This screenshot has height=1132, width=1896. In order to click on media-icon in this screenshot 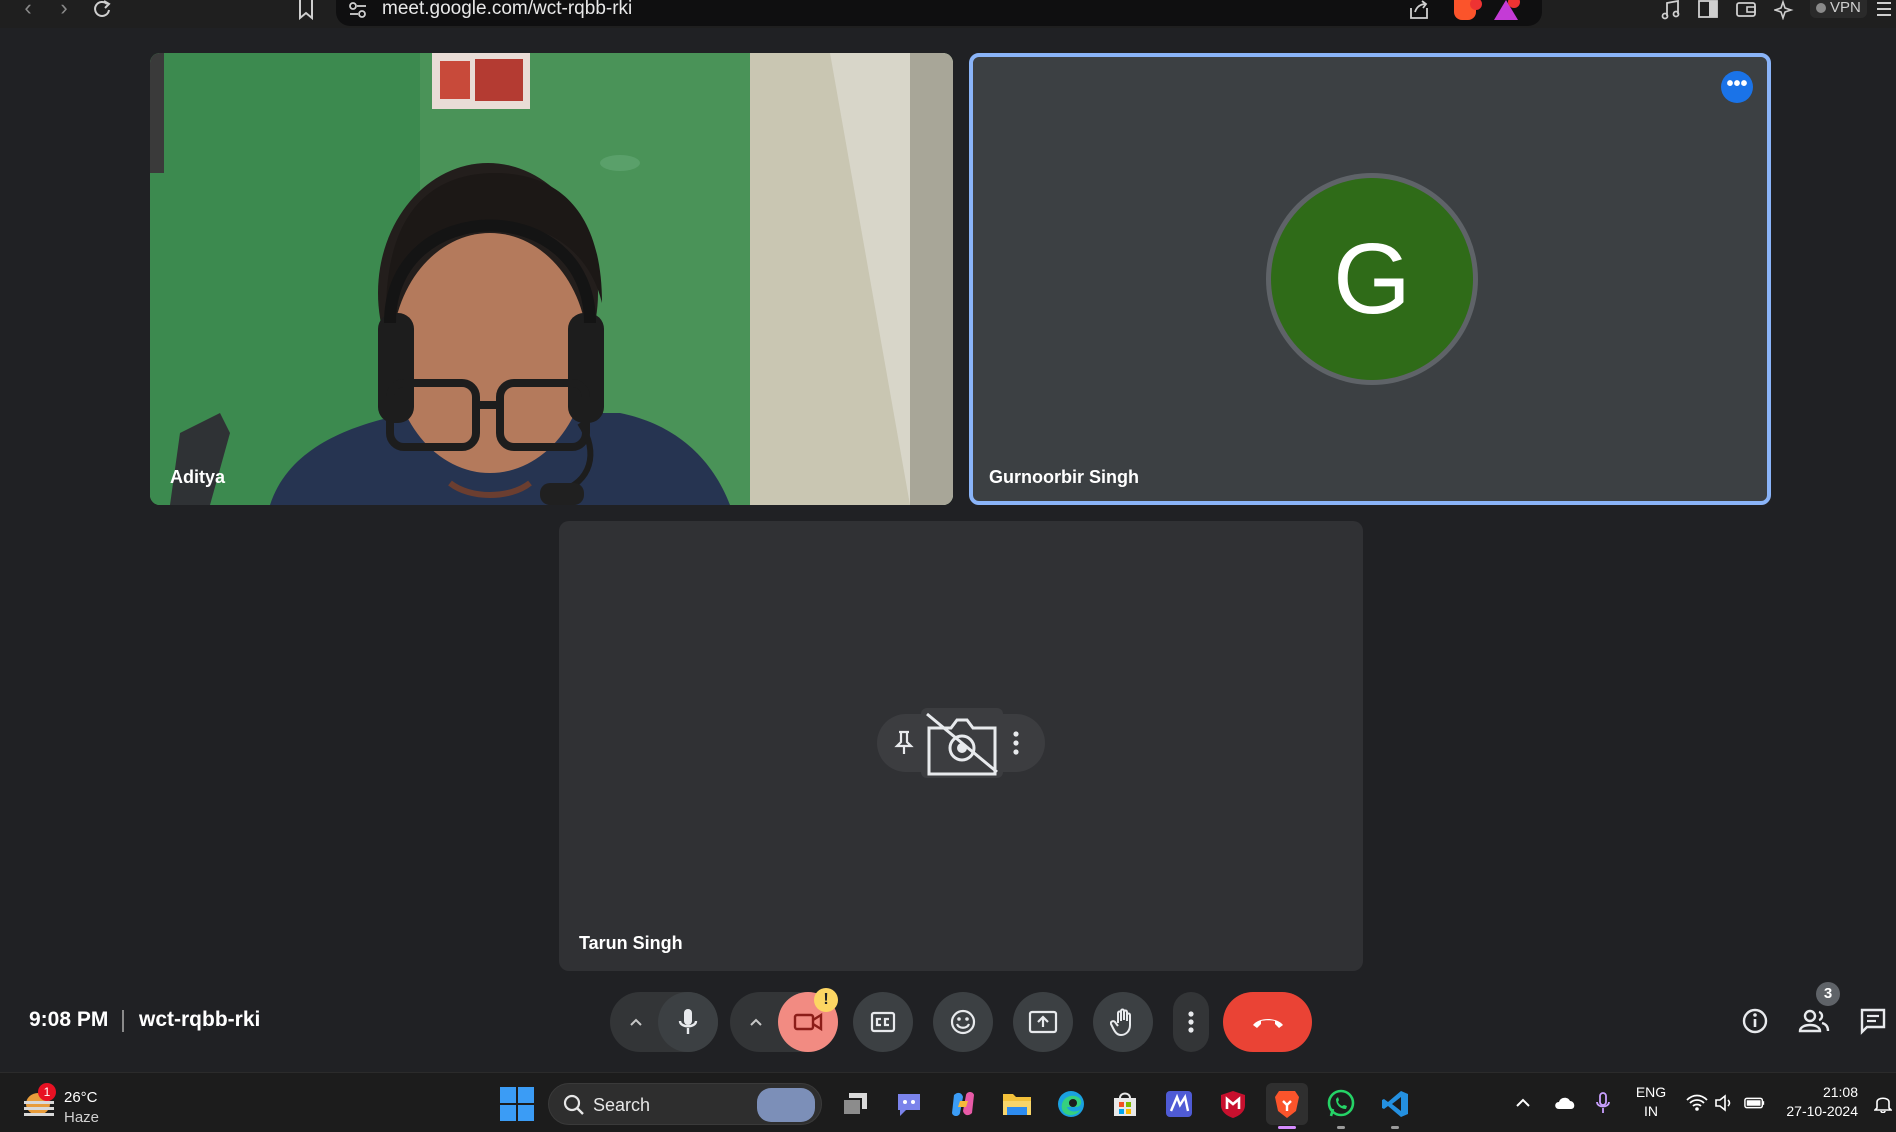, I will do `click(1671, 10)`.